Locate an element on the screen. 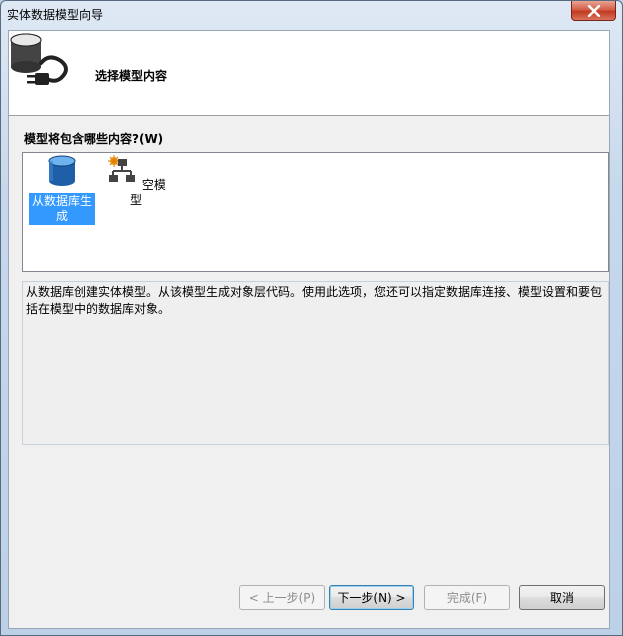 Image resolution: width=623 pixels, height=636 pixels. database-plug-icon is located at coordinates (39, 59).